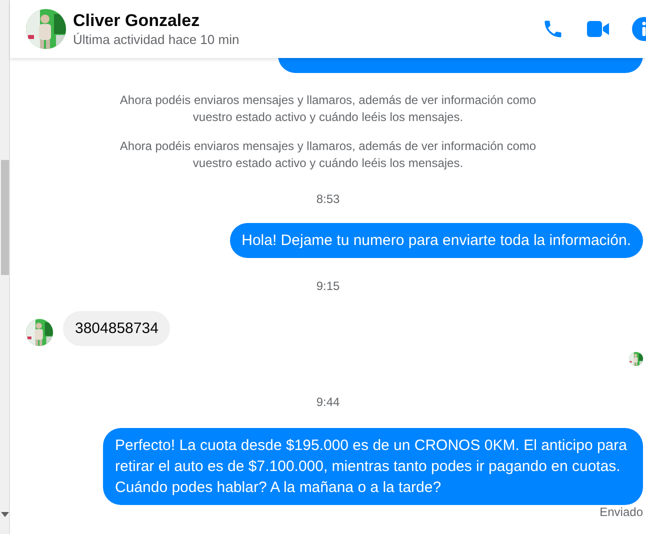 The width and height of the screenshot is (646, 534). I want to click on avatar, so click(39, 332).